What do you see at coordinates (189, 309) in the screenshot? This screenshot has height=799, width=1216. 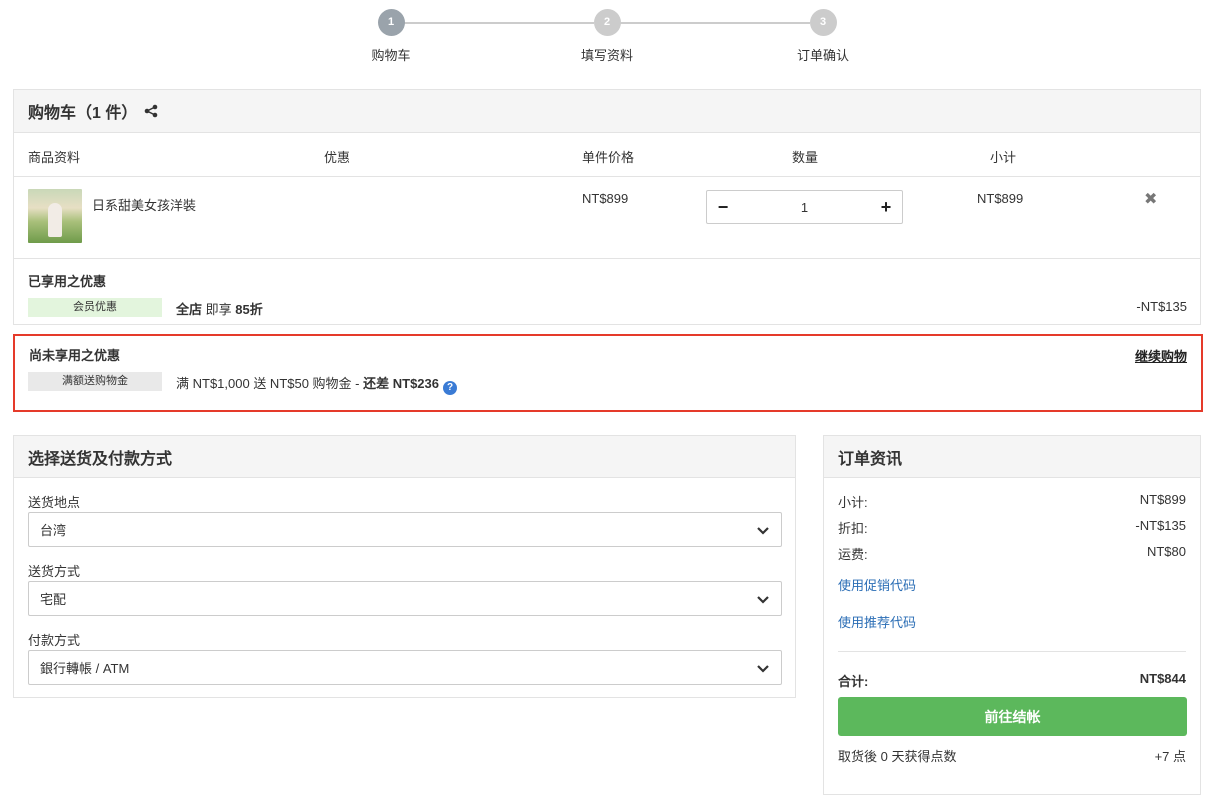 I see `promo-scope: 全店` at bounding box center [189, 309].